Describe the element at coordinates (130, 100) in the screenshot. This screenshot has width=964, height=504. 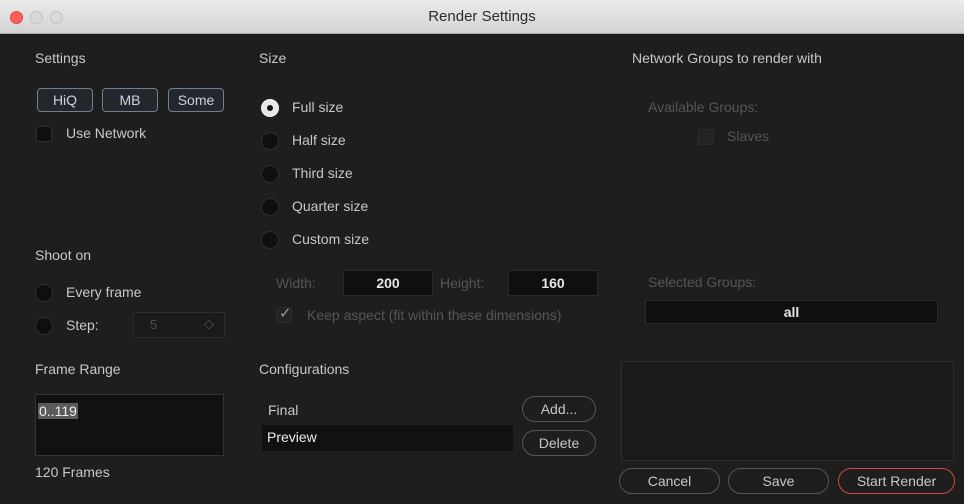
I see `mb-toggle: MB` at that location.